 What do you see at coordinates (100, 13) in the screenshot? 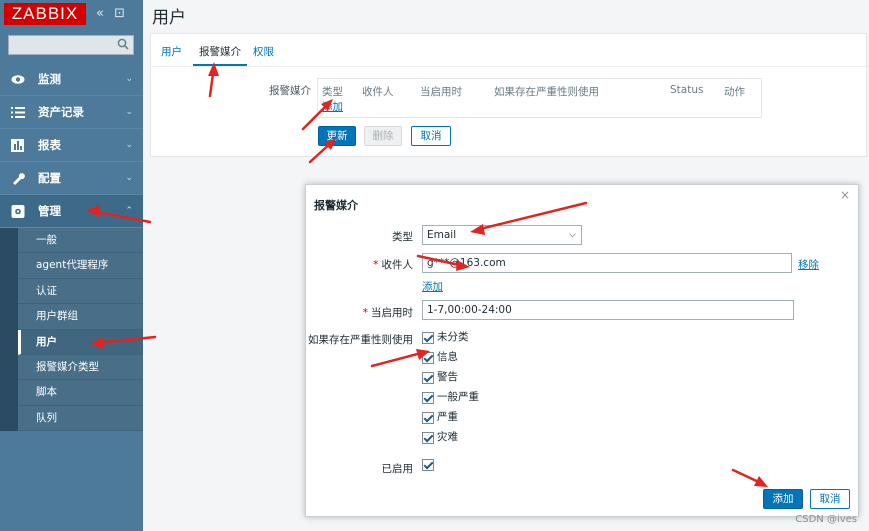
I see `collapse-sidebar-icon: «` at bounding box center [100, 13].